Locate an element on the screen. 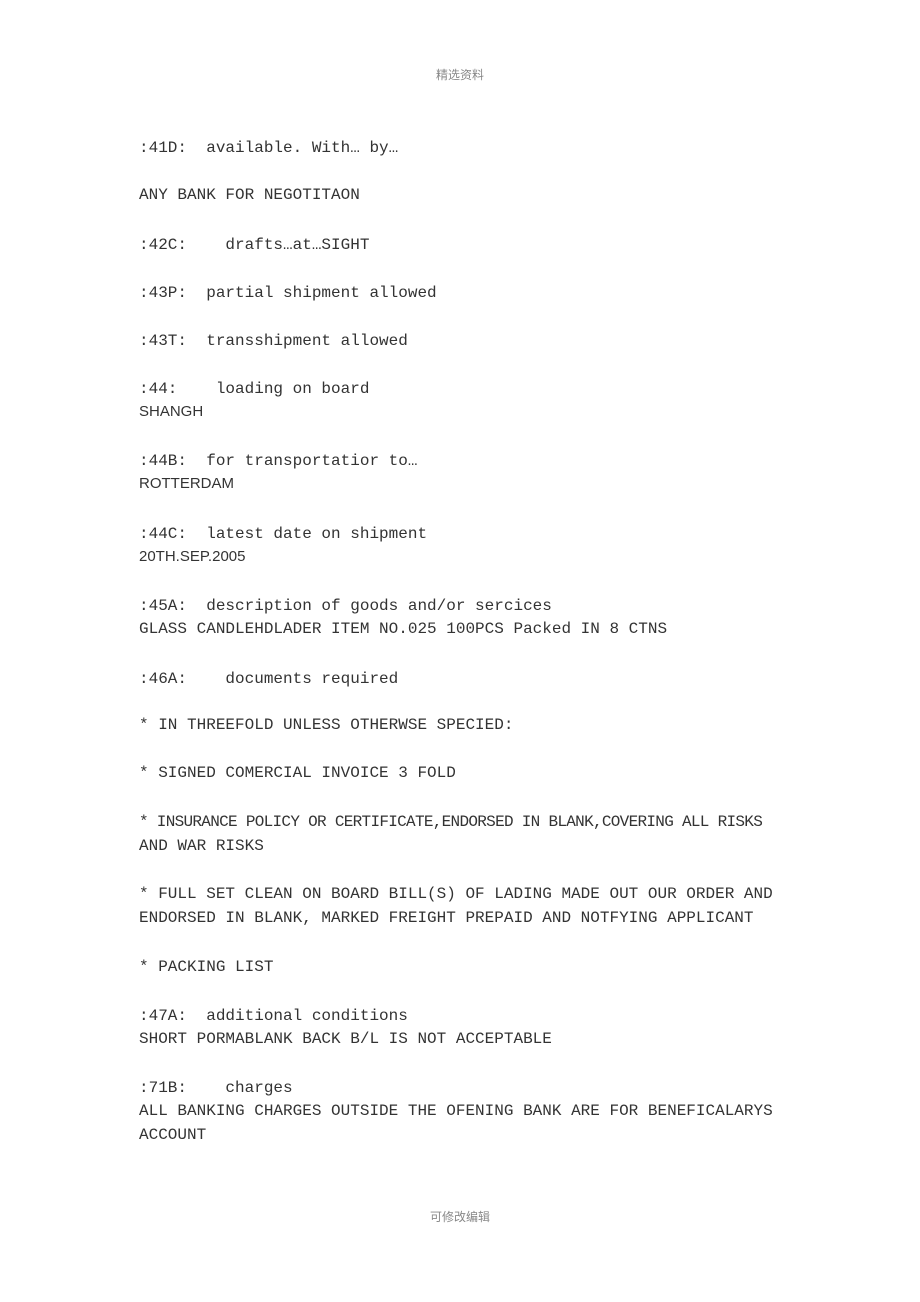 This screenshot has width=920, height=1302. field-42c: :42C: drafts…at…SIGHT is located at coordinates (254, 245).